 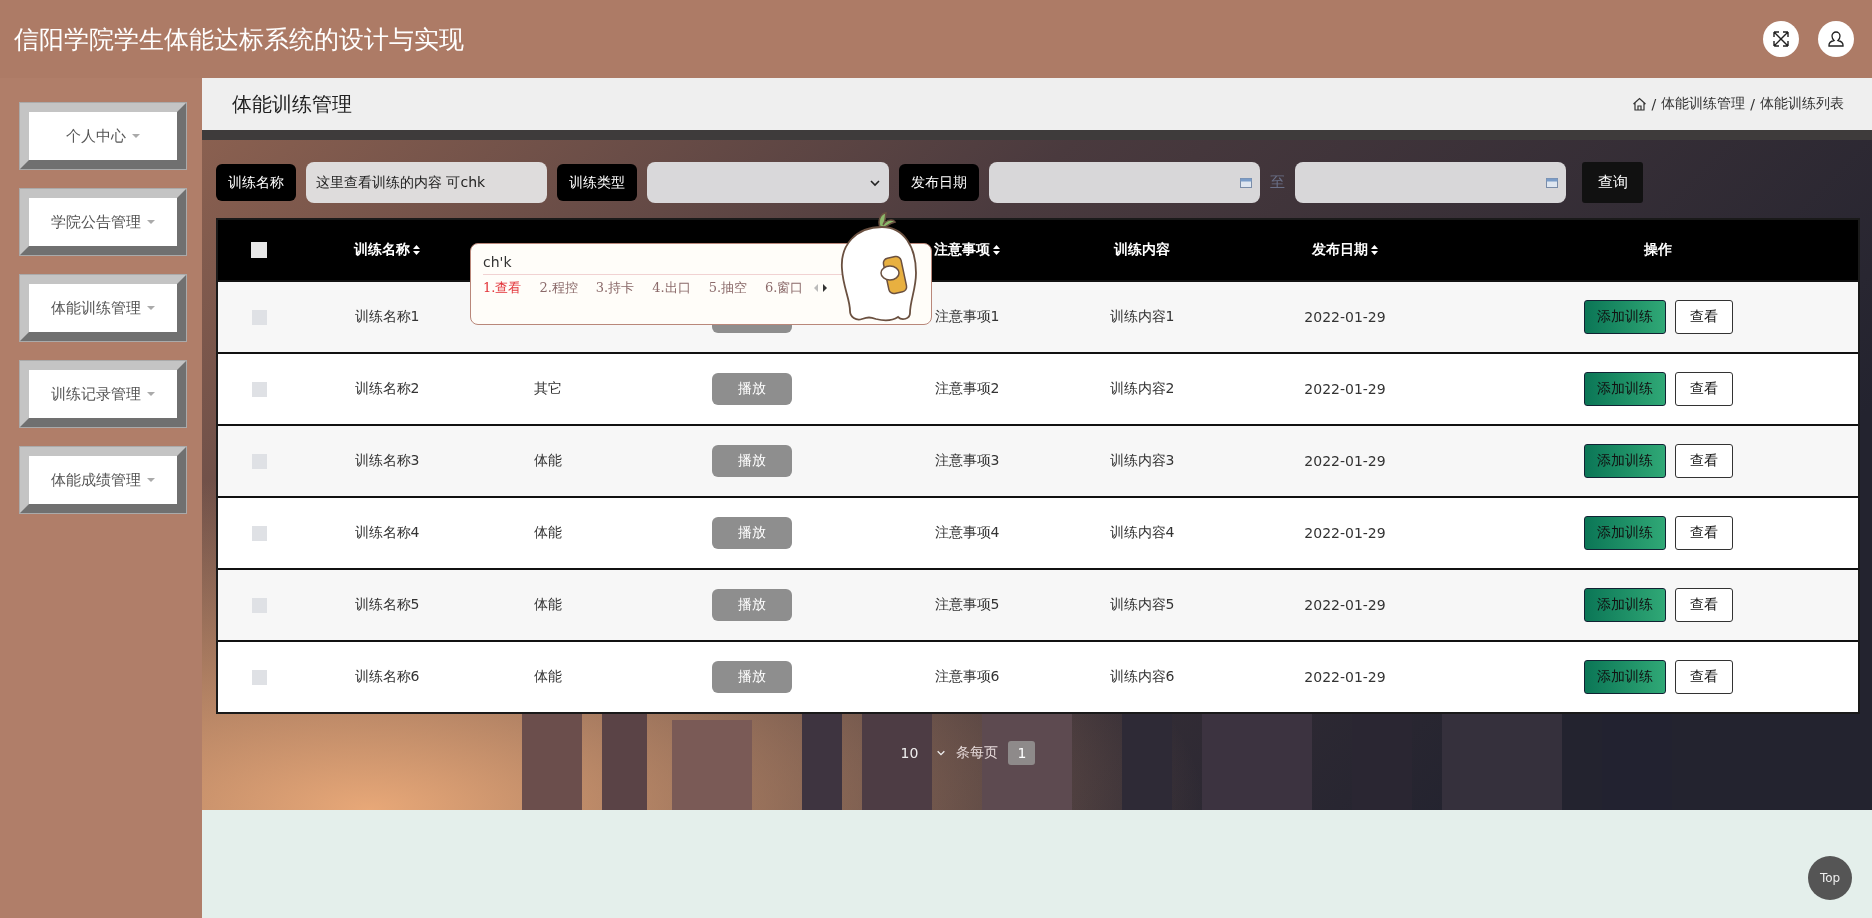 What do you see at coordinates (1142, 317) in the screenshot?
I see `table-cell: 训练内容1` at bounding box center [1142, 317].